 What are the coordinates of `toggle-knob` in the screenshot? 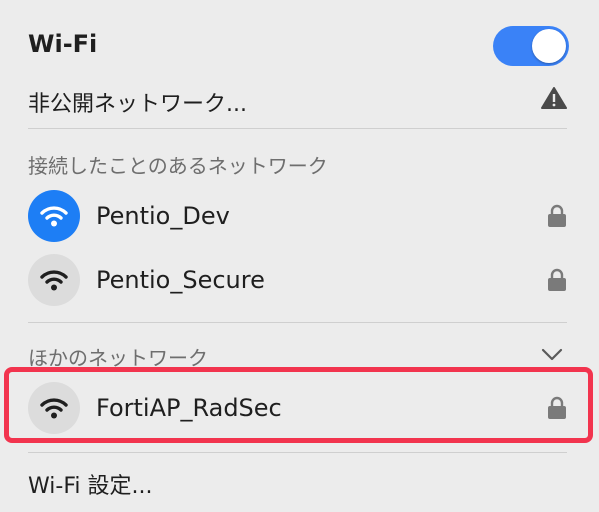 It's located at (549, 46).